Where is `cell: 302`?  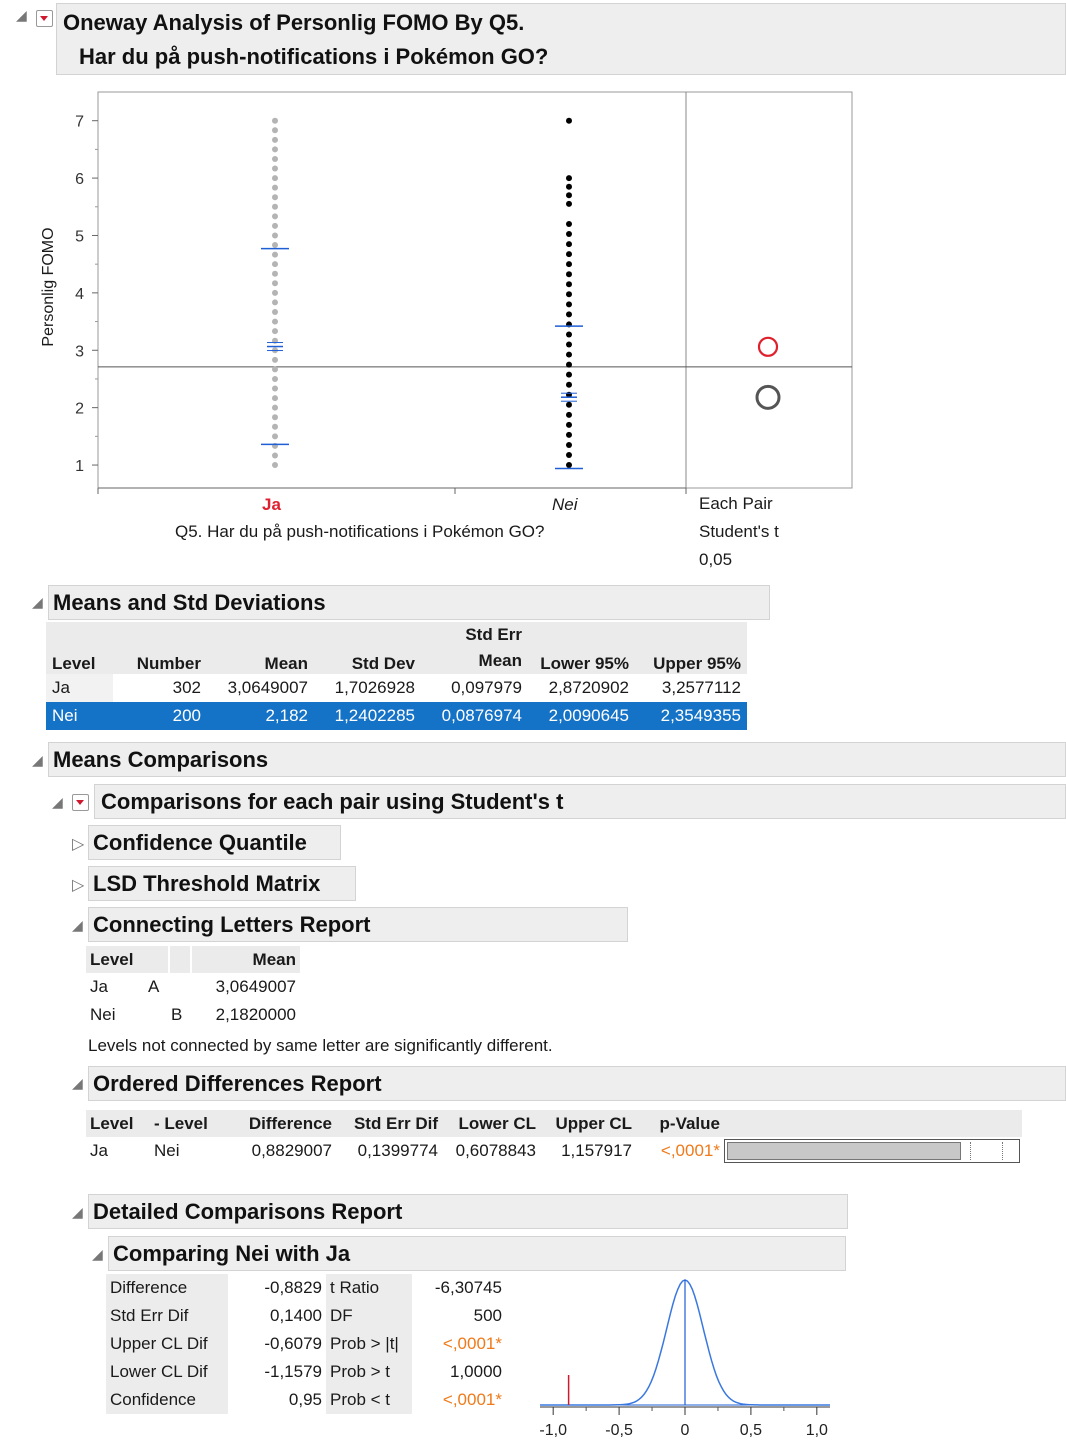
cell: 302 is located at coordinates (186, 687).